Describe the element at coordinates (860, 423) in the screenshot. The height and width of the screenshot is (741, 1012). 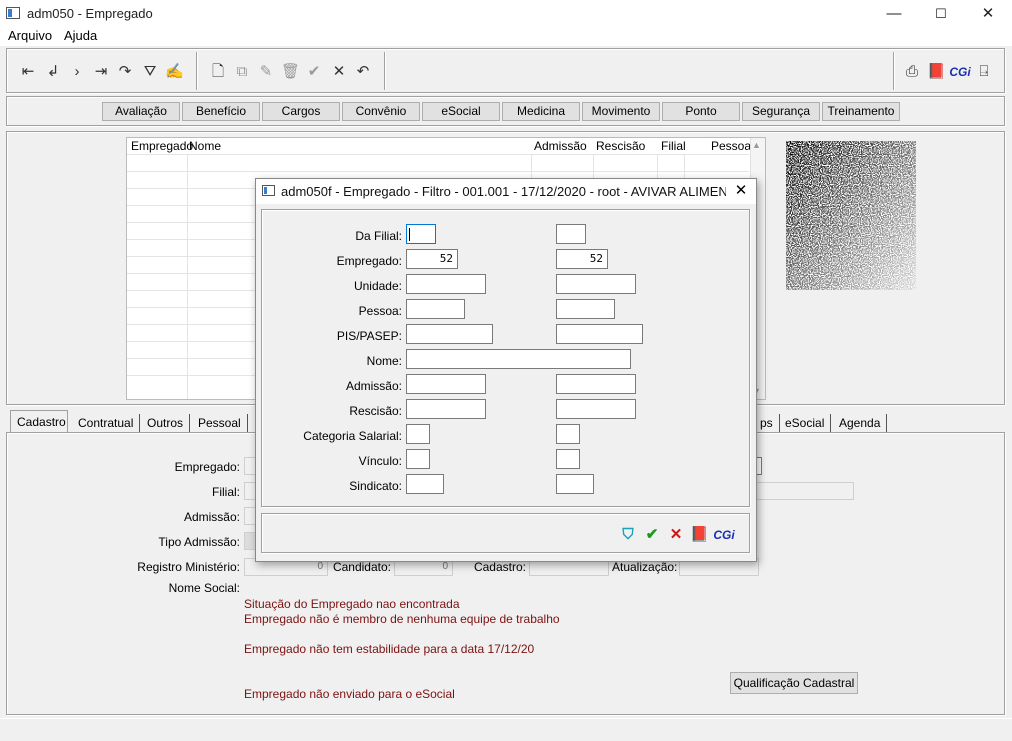
I see `tab-agenda: Agenda` at that location.